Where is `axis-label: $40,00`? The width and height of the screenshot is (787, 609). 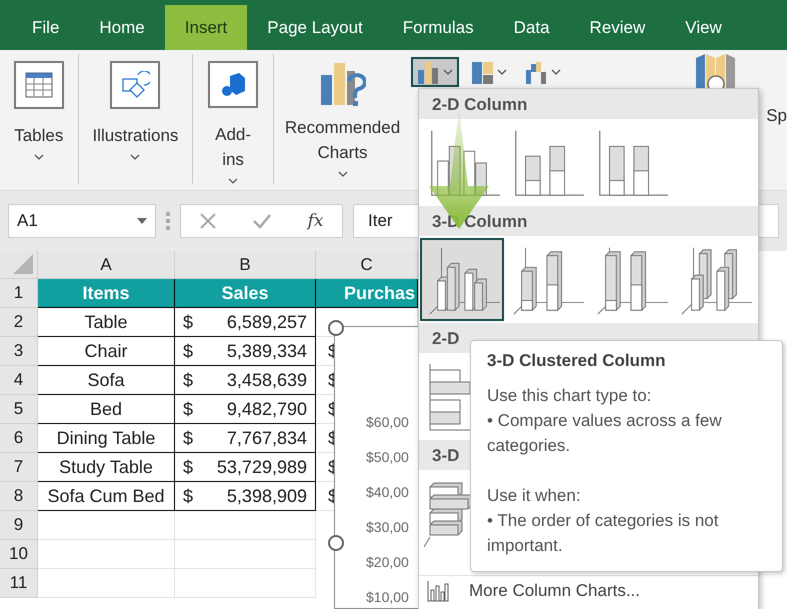
axis-label: $40,00 is located at coordinates (387, 492).